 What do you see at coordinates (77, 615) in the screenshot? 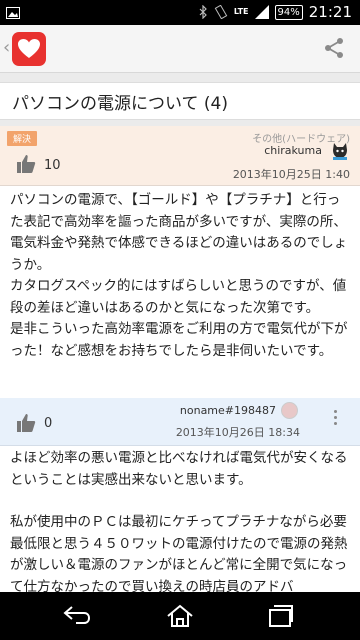
I see `back-icon` at bounding box center [77, 615].